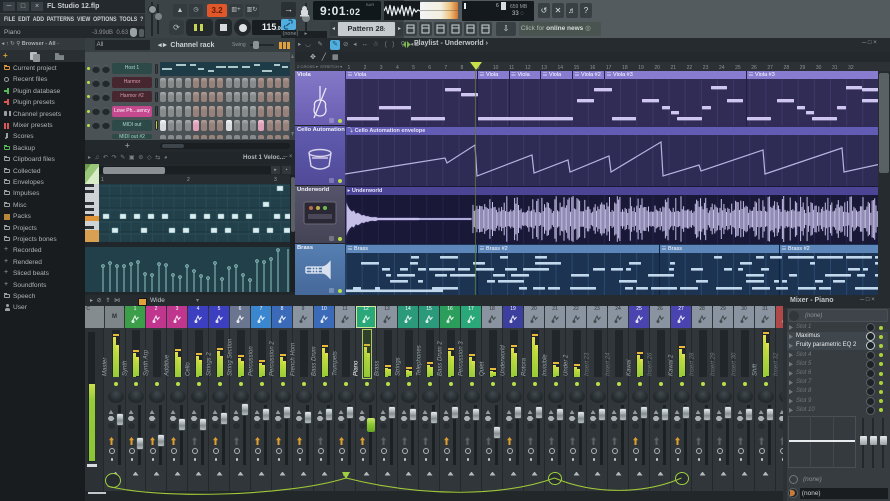  What do you see at coordinates (378, 368) in the screenshot?
I see `svg-text: Brass` at bounding box center [378, 368].